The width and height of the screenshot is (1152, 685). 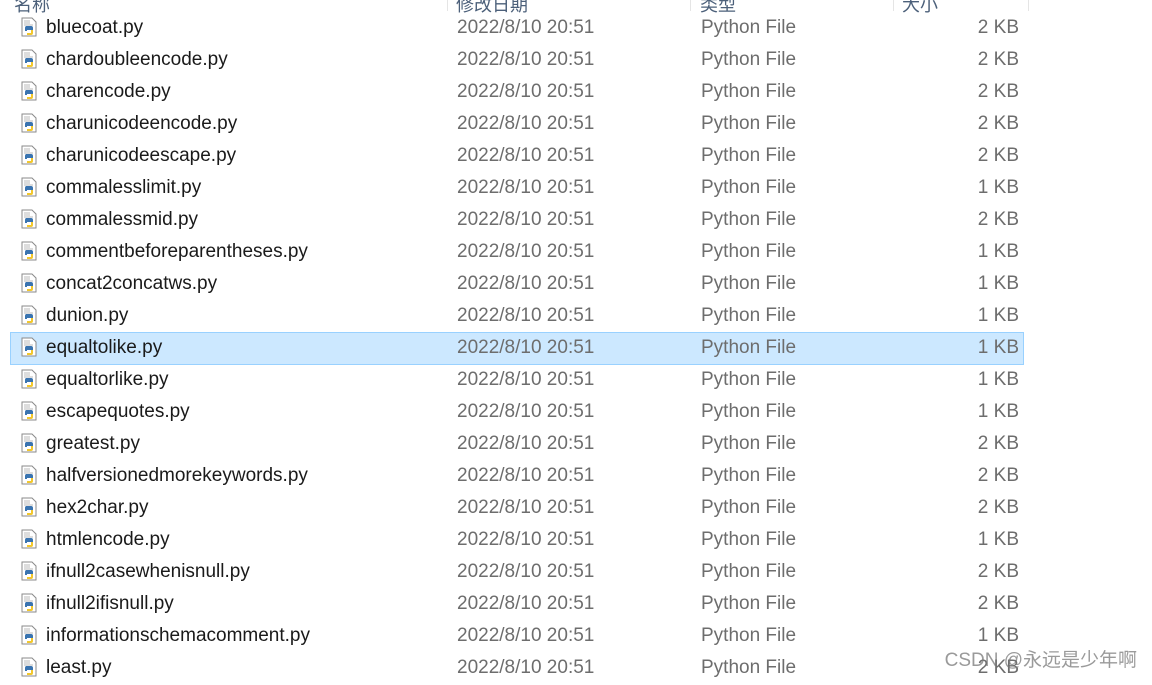 What do you see at coordinates (132, 283) in the screenshot?
I see `file-name: concat2concatws.py` at bounding box center [132, 283].